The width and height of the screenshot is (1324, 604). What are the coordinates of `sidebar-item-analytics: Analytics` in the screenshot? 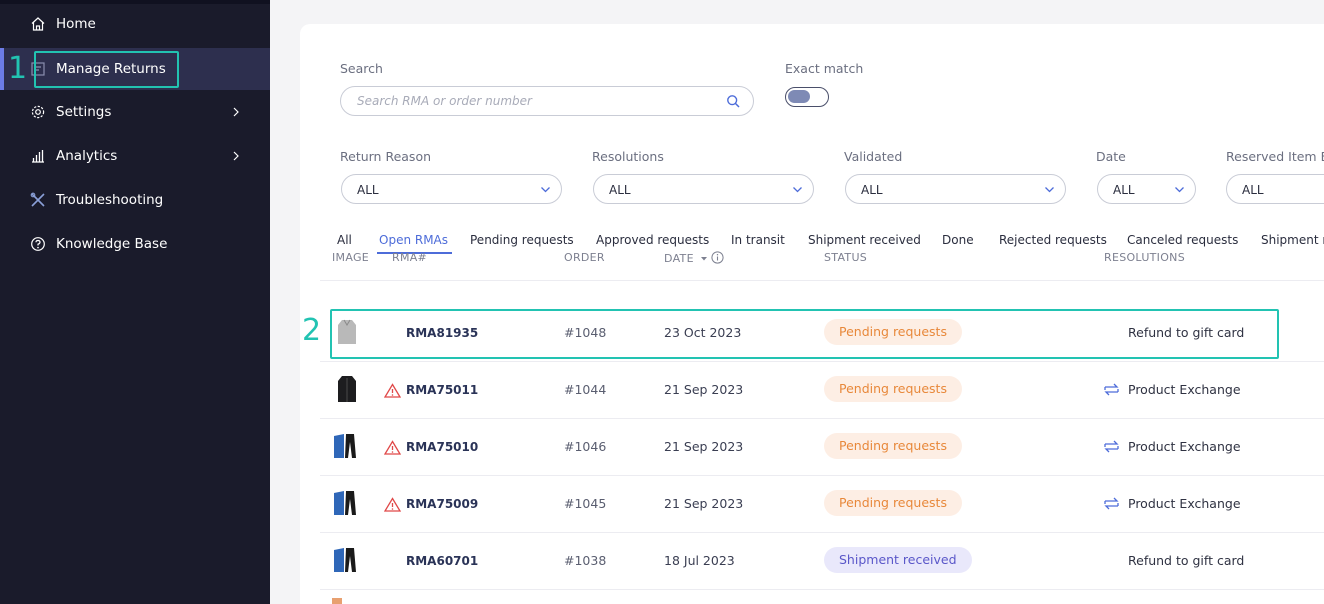 It's located at (135, 156).